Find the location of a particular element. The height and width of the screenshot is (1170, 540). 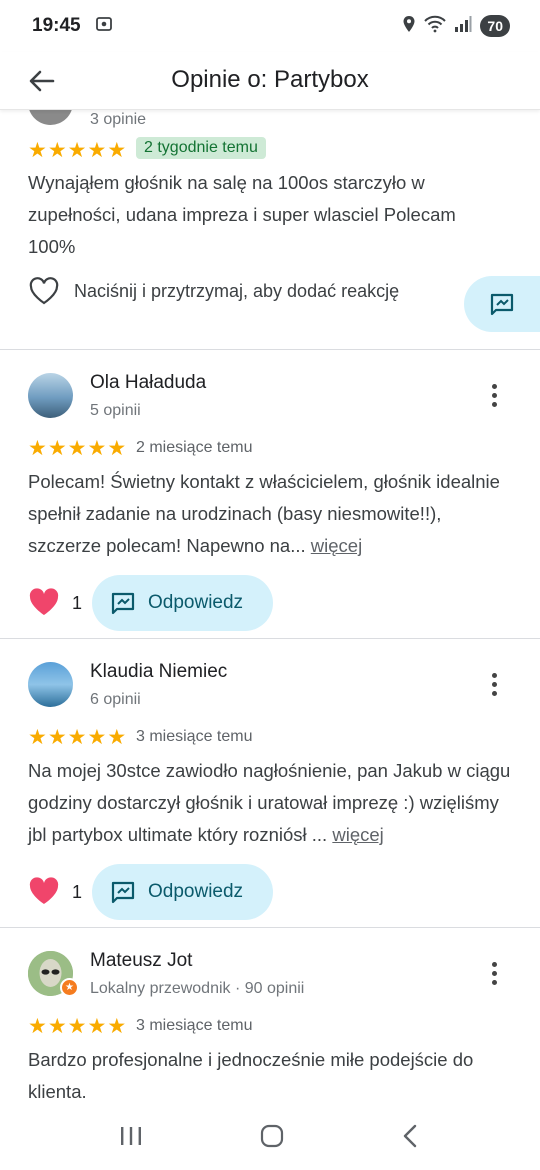

reply-button is located at coordinates (502, 304).